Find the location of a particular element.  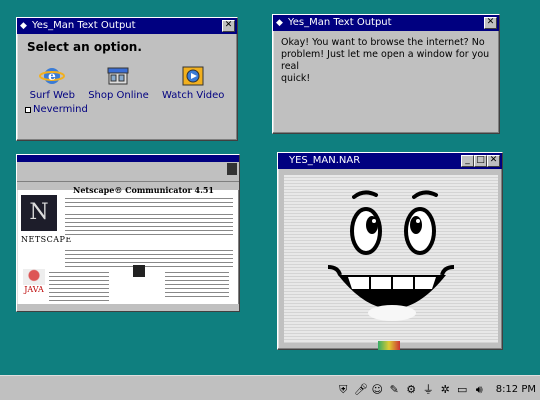

yesman-titlebar: YES_MAN.NAR _ □ ✕ is located at coordinates (390, 161).